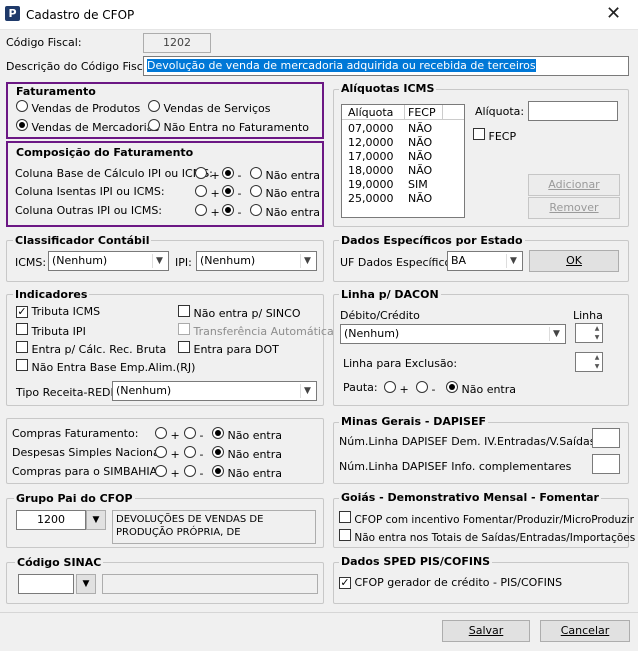 Image resolution: width=638 pixels, height=651 pixels. What do you see at coordinates (22, 312) in the screenshot?
I see `tributa-icms-checkbox: ✓` at bounding box center [22, 312].